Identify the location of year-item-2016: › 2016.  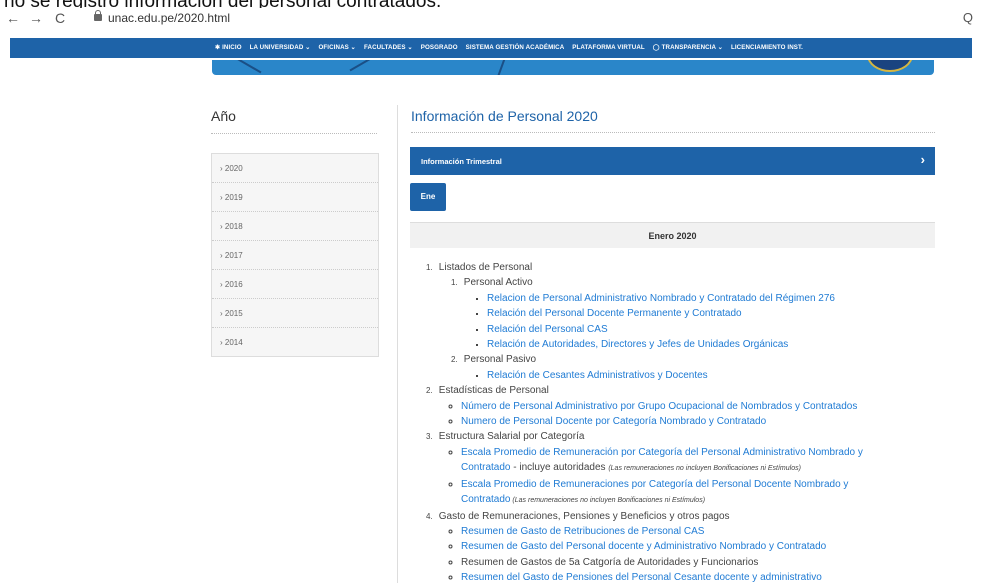
(295, 284).